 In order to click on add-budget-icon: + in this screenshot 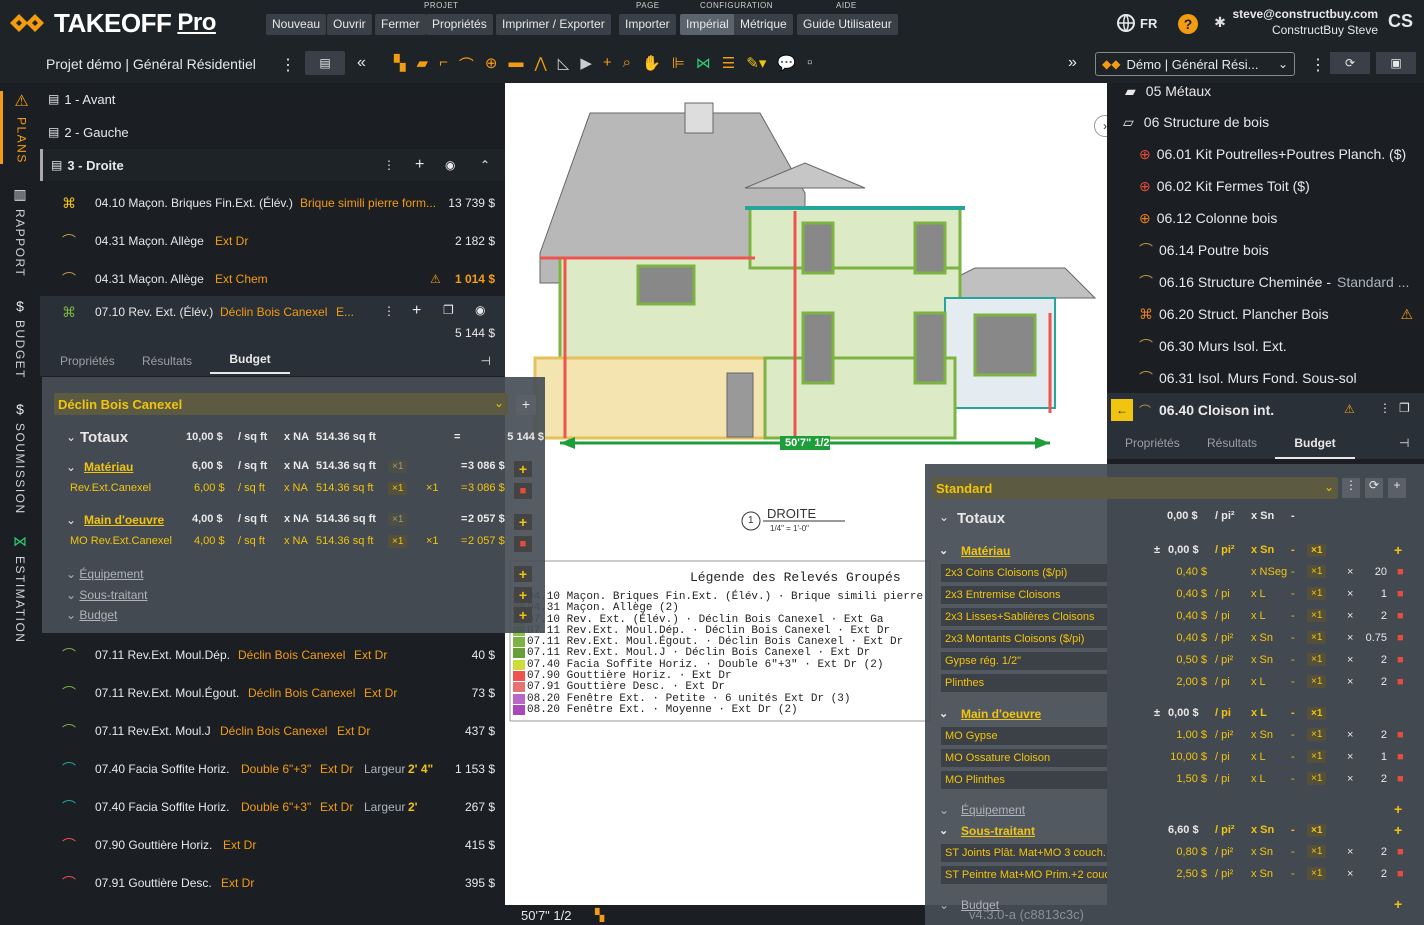, I will do `click(526, 405)`.